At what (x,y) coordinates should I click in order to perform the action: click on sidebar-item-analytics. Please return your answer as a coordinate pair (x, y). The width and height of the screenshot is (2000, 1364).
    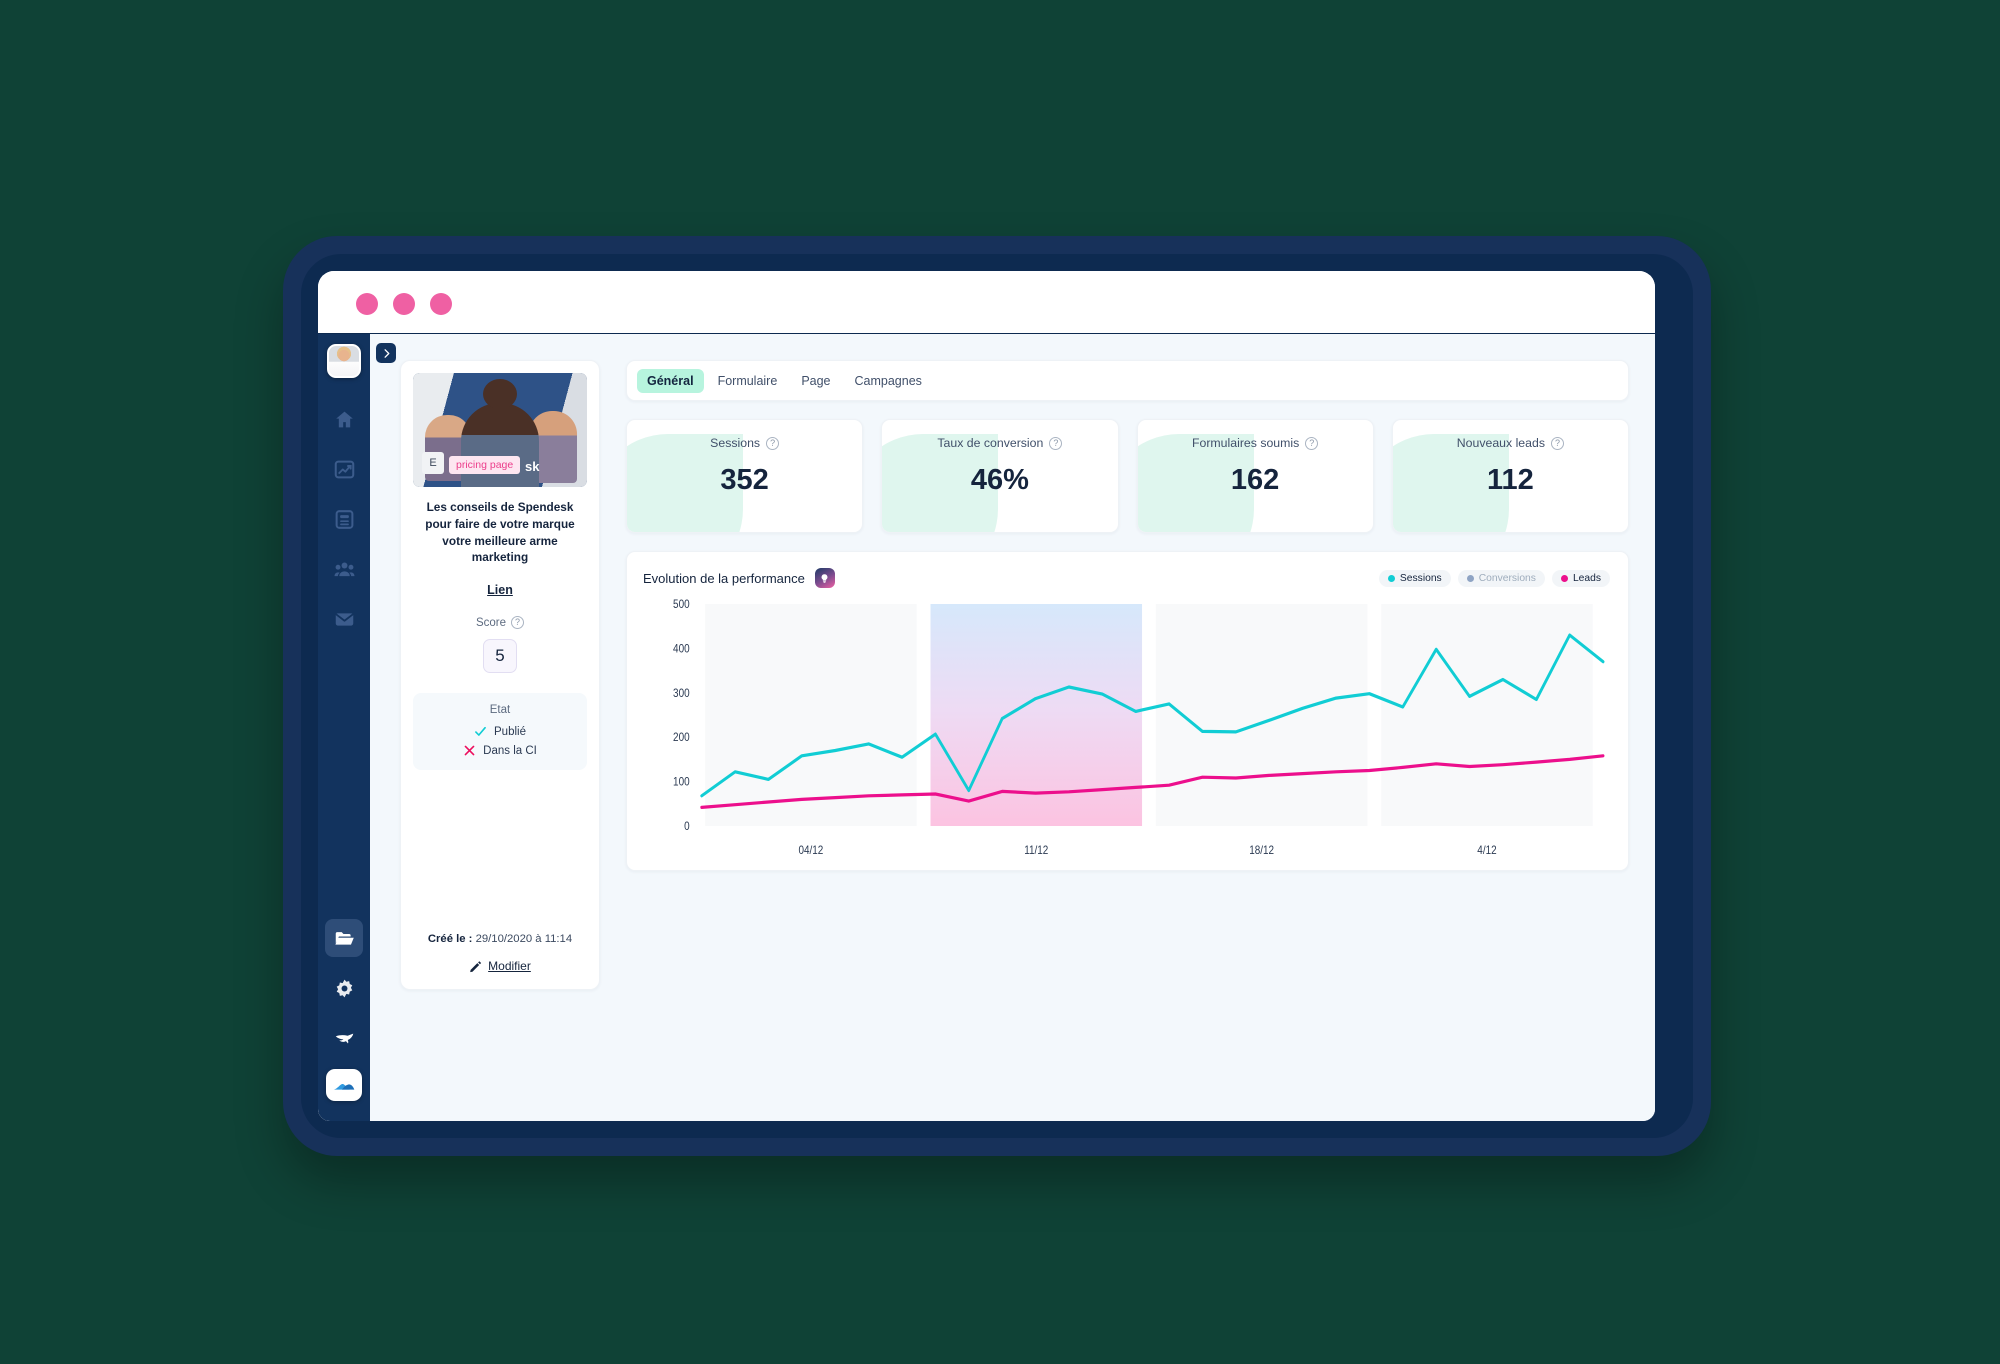
    Looking at the image, I should click on (344, 469).